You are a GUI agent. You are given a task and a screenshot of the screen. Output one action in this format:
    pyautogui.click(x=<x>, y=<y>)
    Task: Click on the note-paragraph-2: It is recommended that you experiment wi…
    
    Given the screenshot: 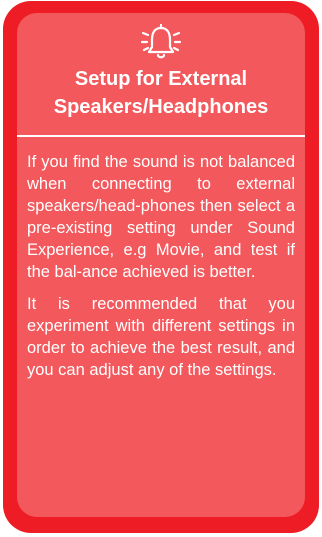 What is the action you would take?
    pyautogui.click(x=161, y=337)
    